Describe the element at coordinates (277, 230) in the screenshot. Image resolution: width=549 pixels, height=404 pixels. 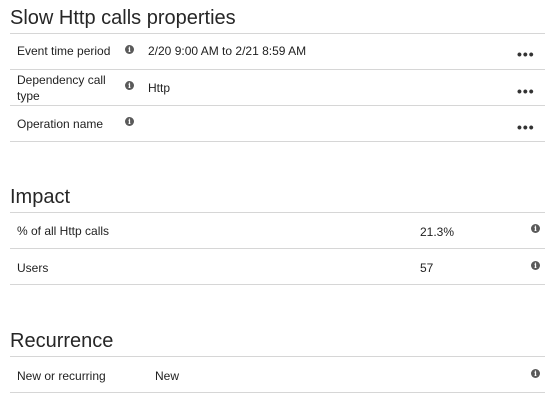
I see `impact-row-http-calls: % of all Http calls 21.3% i` at that location.